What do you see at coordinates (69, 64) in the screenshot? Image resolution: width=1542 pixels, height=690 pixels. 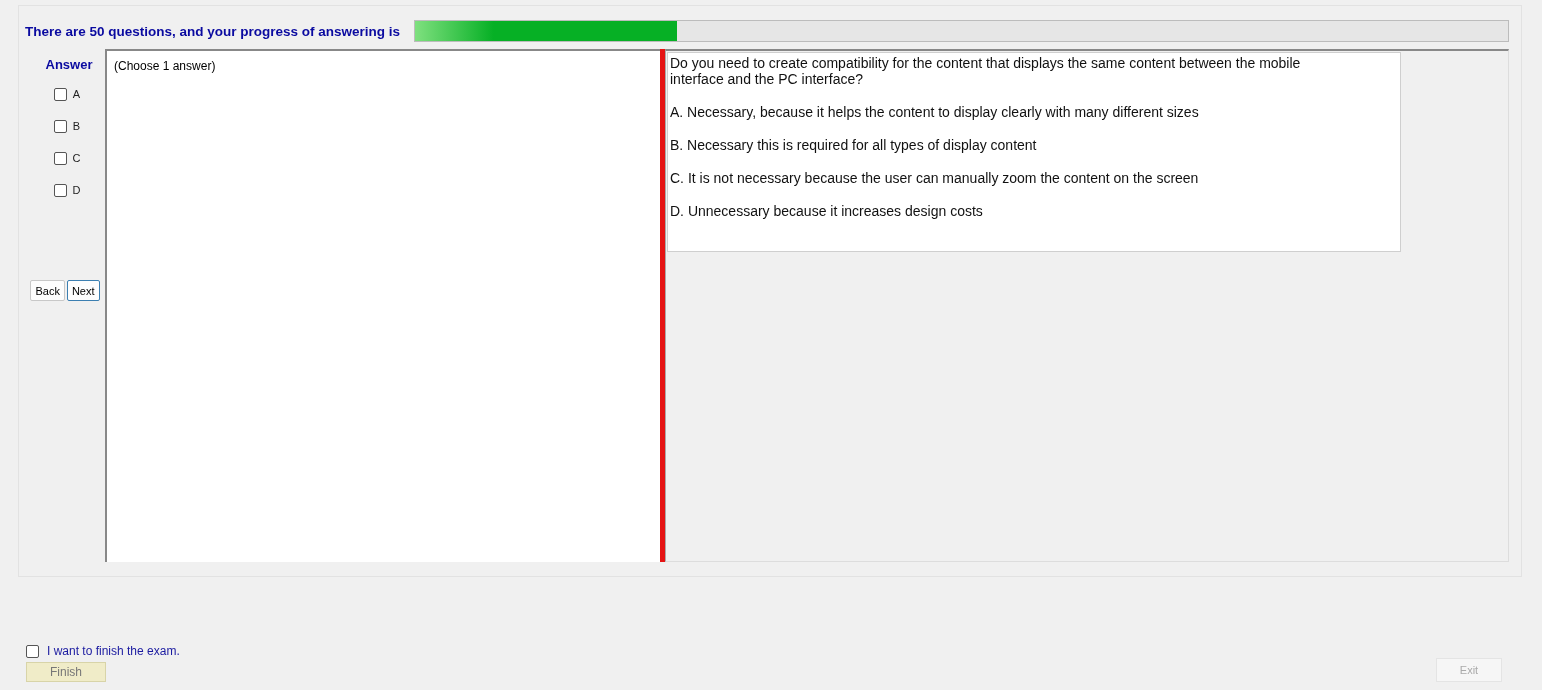 I see `answer-title: Answer` at bounding box center [69, 64].